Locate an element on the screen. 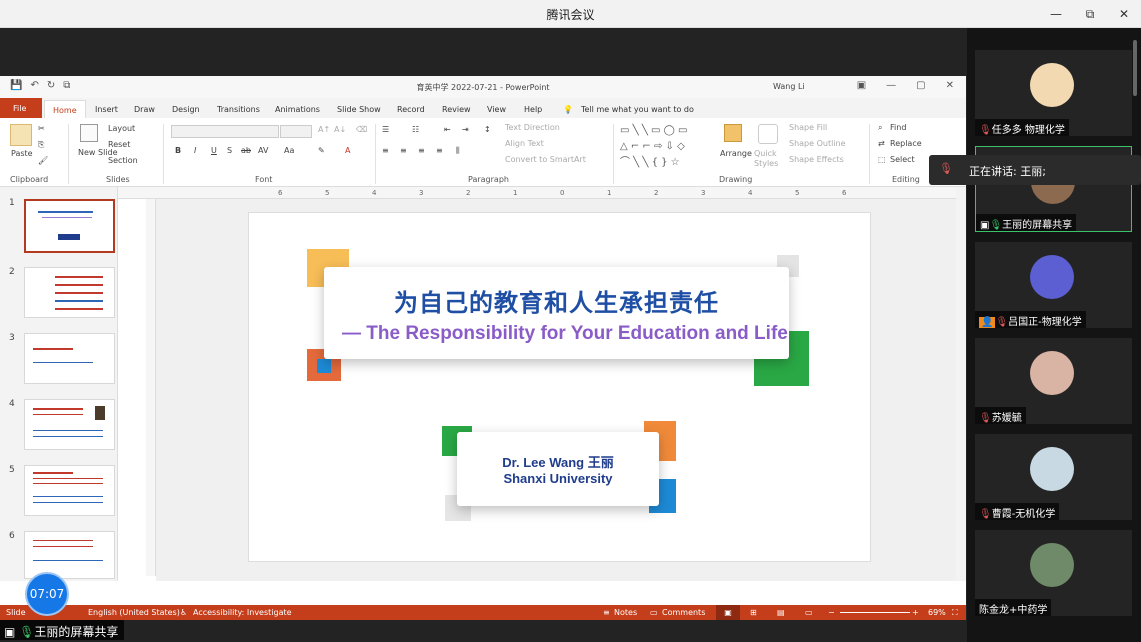  shape-fill-button: Shape Fill is located at coordinates (808, 127).